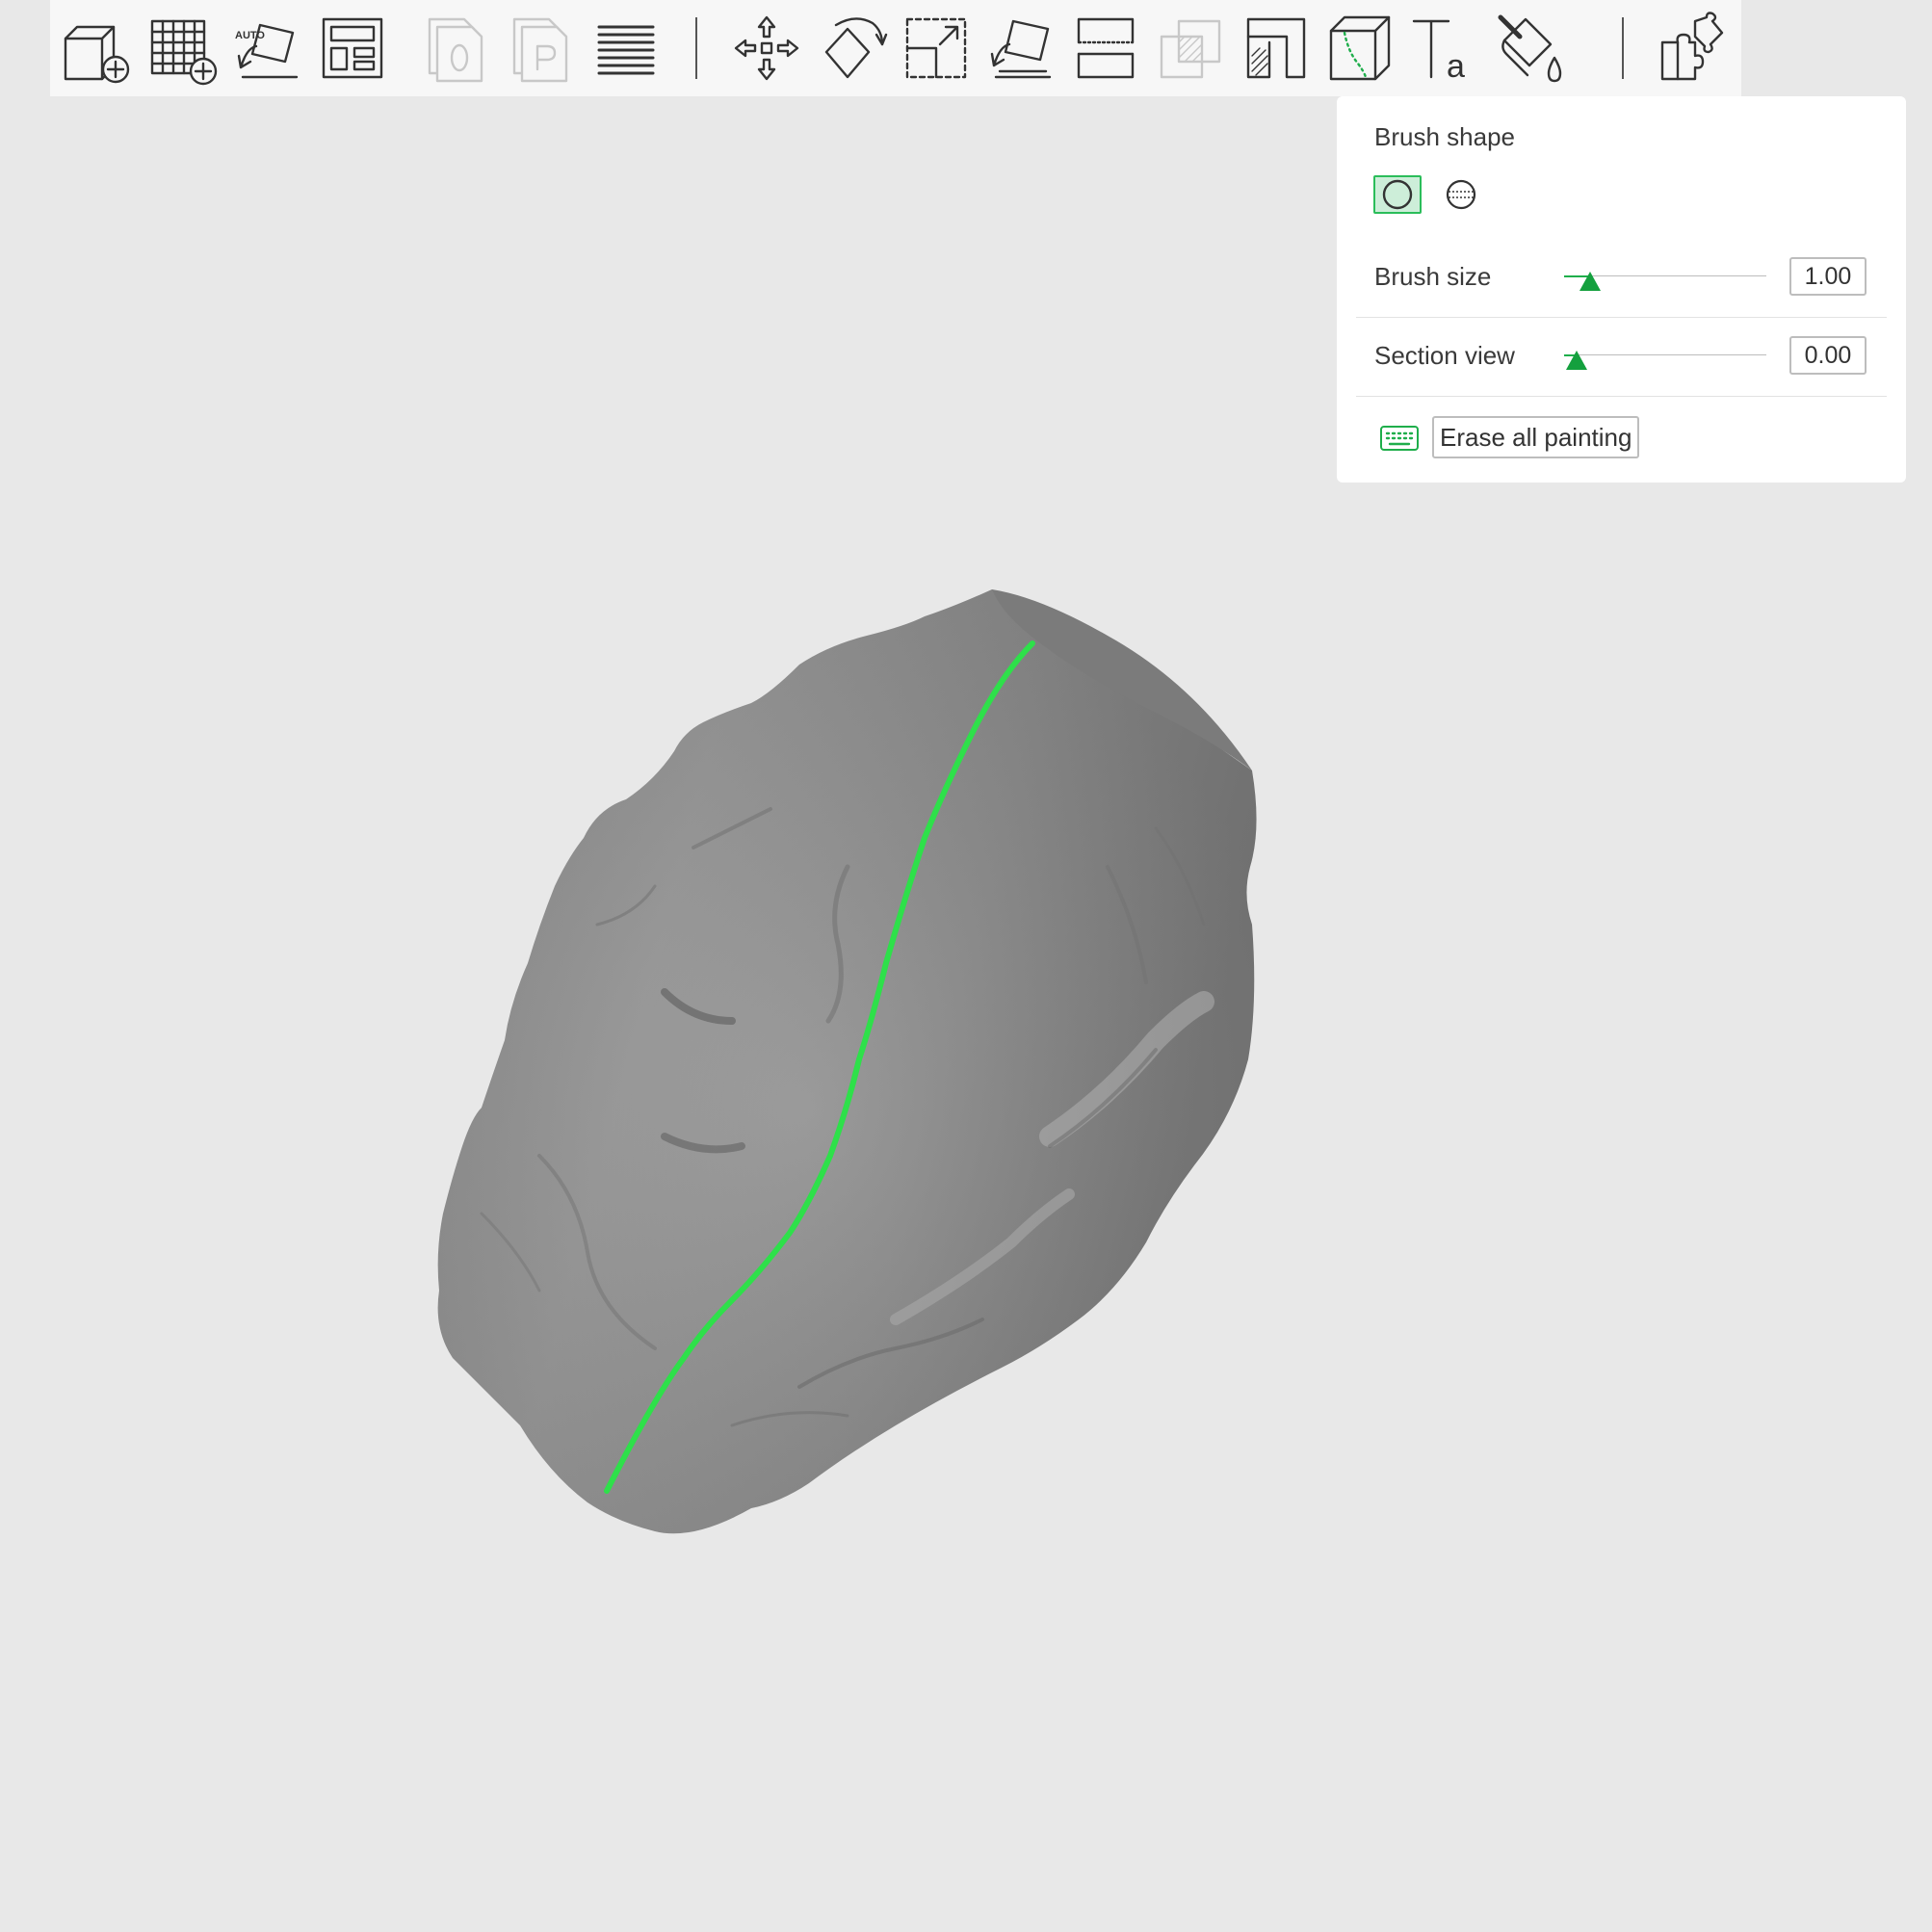  I want to click on seam-painting-button, so click(1360, 48).